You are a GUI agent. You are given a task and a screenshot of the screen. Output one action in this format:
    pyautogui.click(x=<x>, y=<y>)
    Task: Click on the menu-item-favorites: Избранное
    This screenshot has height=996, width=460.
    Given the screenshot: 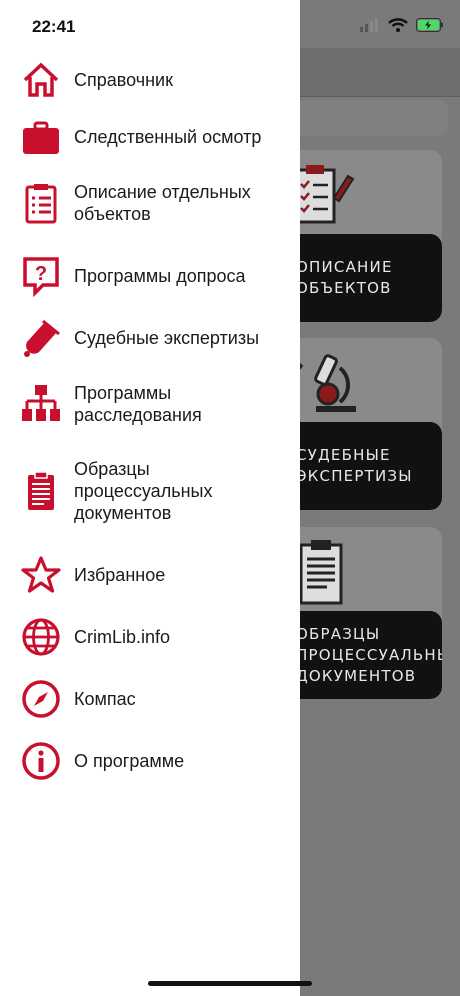 What is the action you would take?
    pyautogui.click(x=150, y=575)
    